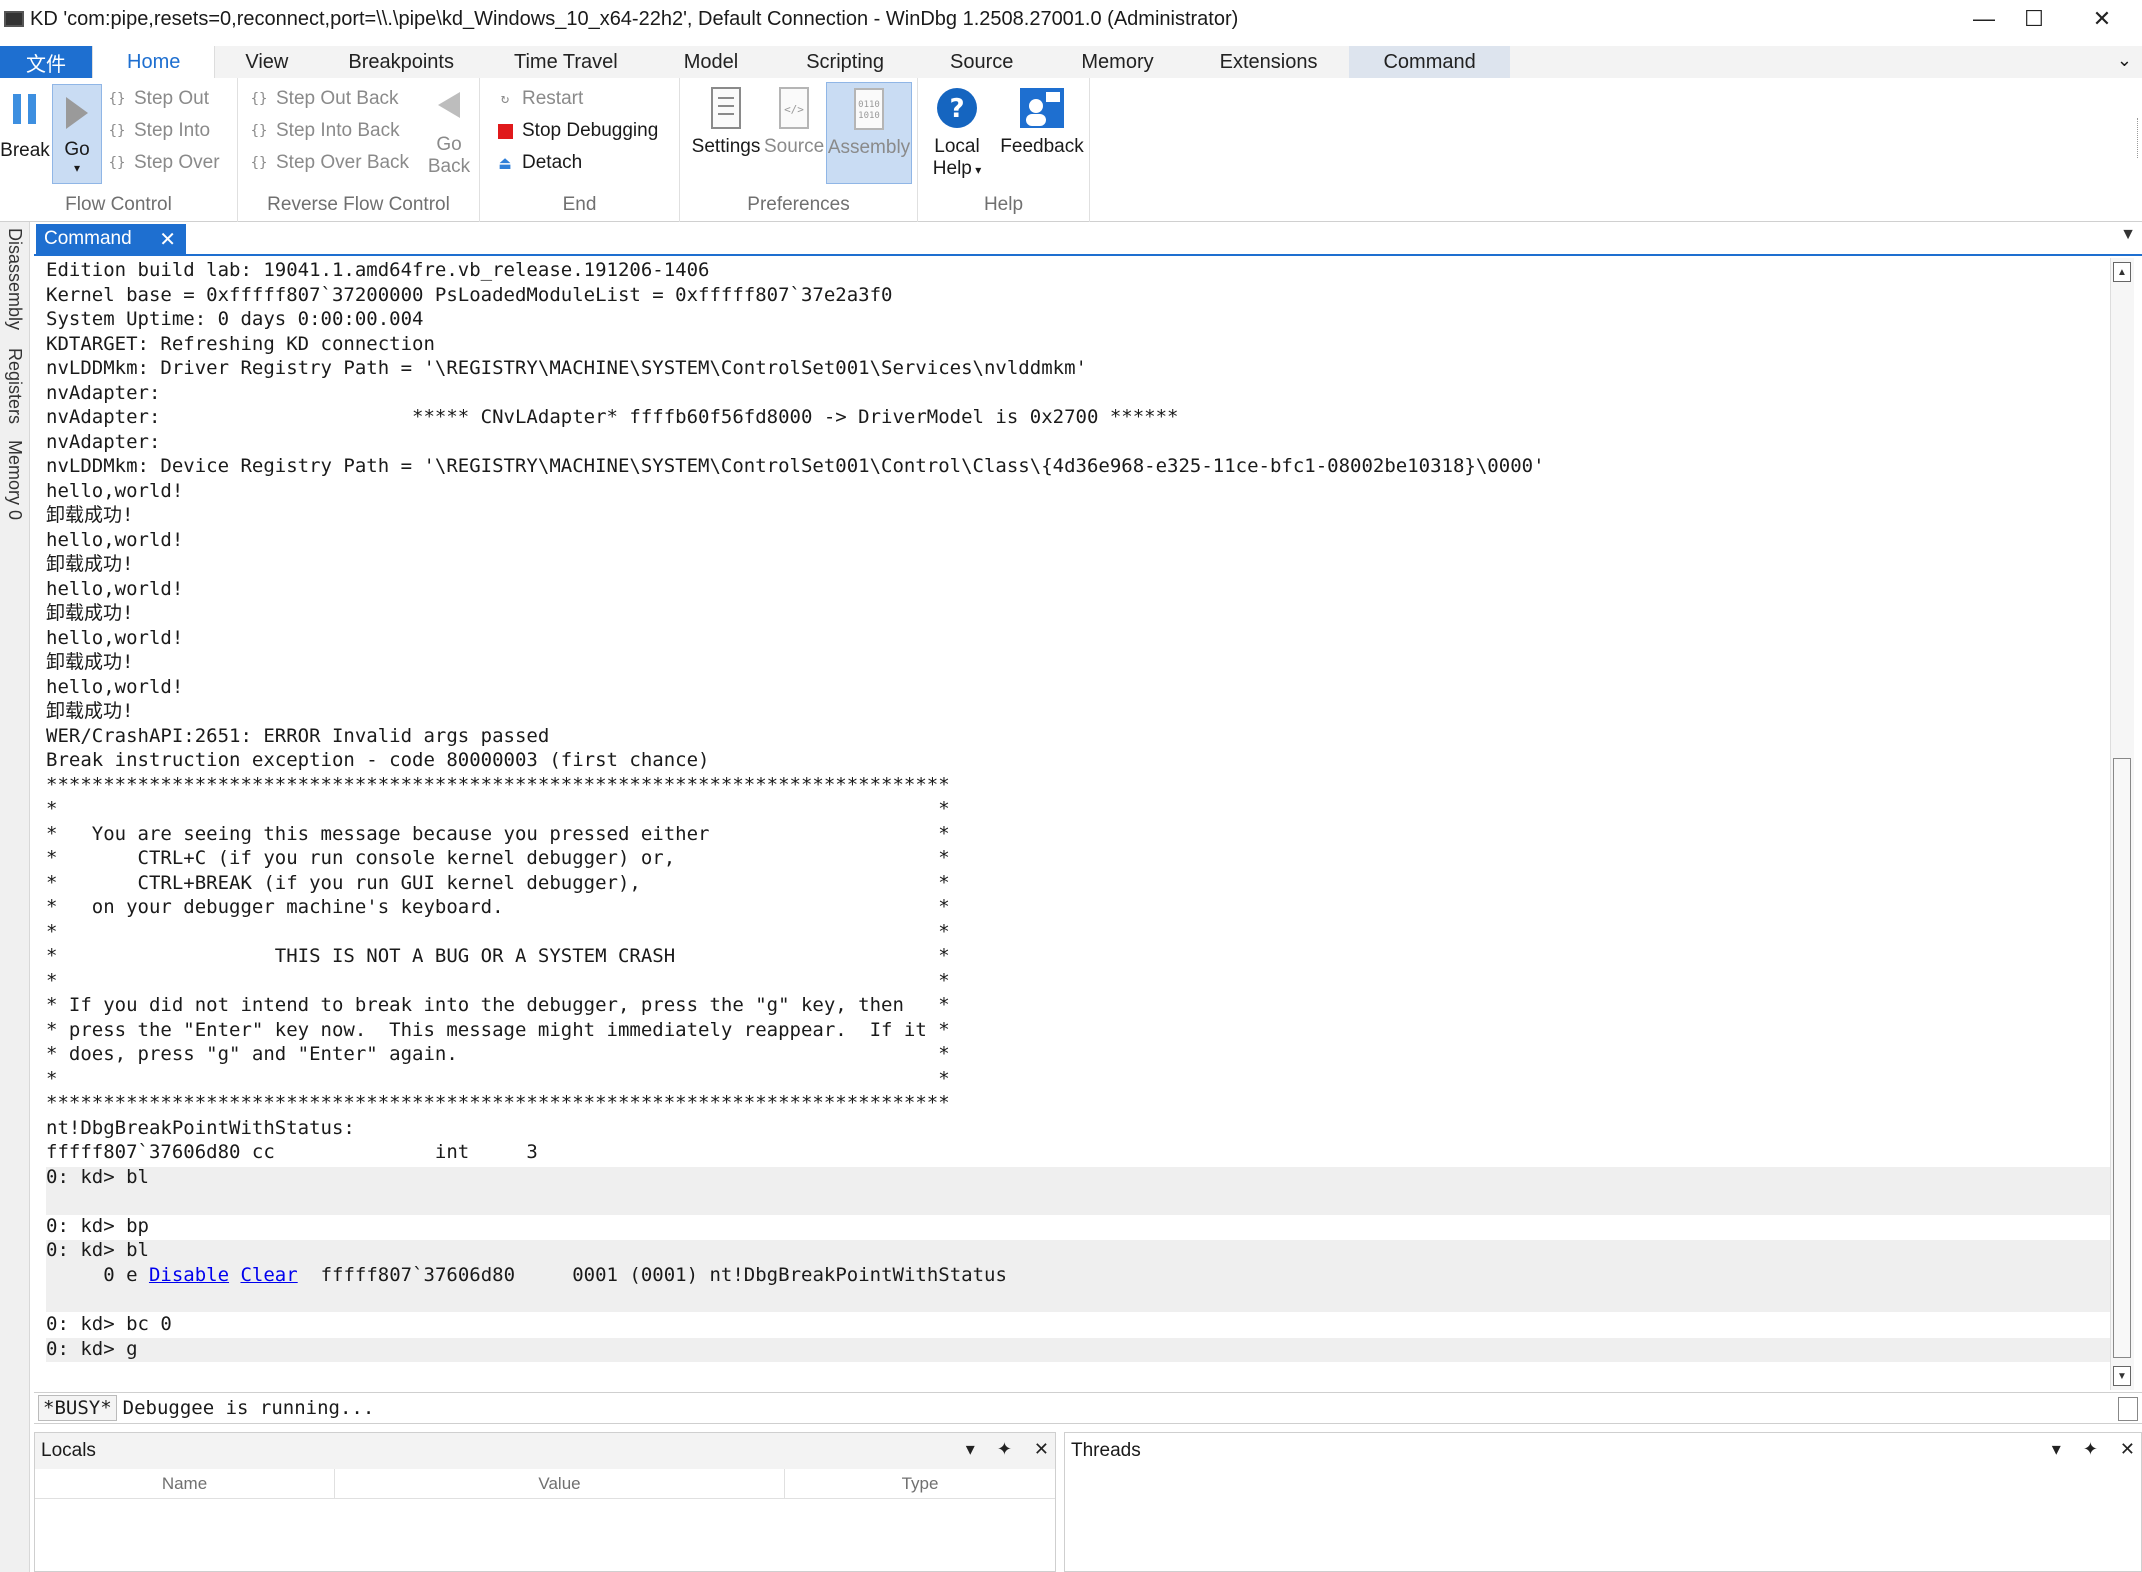 The height and width of the screenshot is (1572, 2142). Describe the element at coordinates (538, 163) in the screenshot. I see `detach-button: ⏏ Detach` at that location.